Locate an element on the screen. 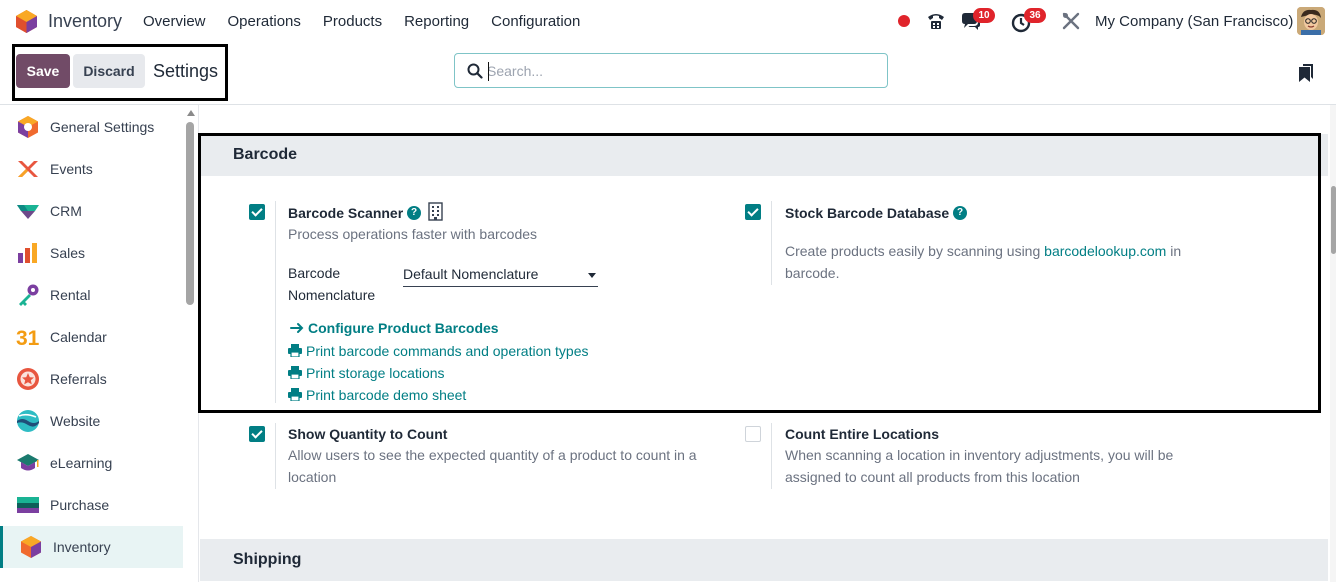 This screenshot has height=582, width=1336. search-input is located at coordinates (677, 71).